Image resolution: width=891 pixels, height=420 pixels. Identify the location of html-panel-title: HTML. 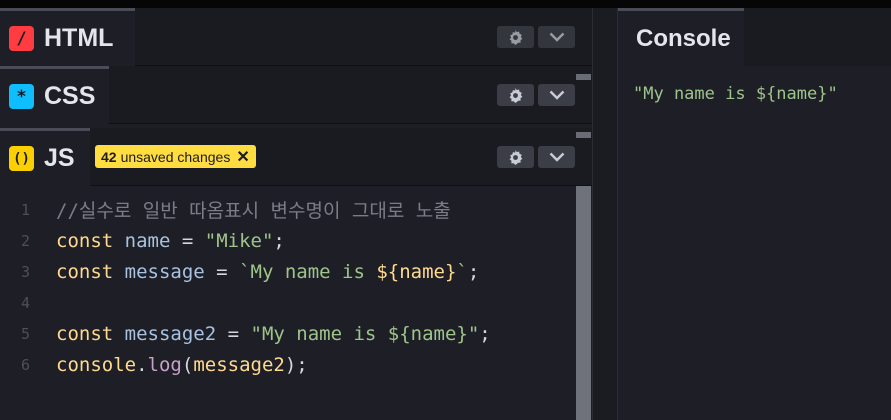
(79, 38).